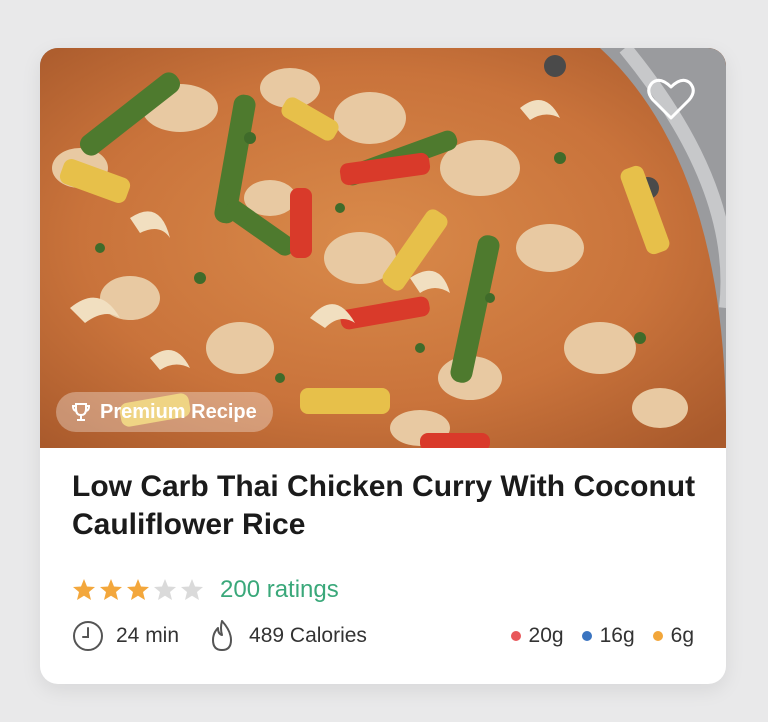  I want to click on ratings-count-link: 200 ratings, so click(279, 590).